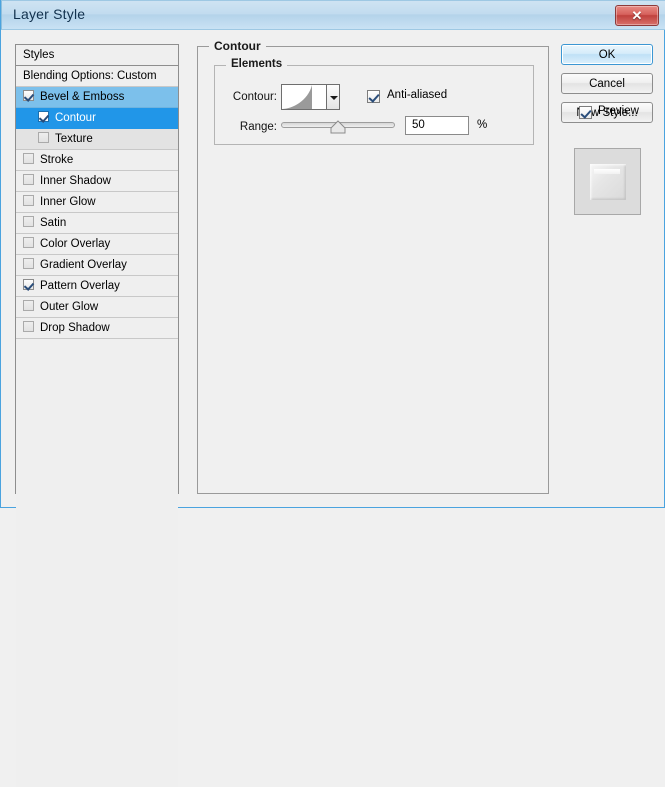 The width and height of the screenshot is (665, 787). What do you see at coordinates (607, 181) in the screenshot?
I see `style-preview-thumbnail` at bounding box center [607, 181].